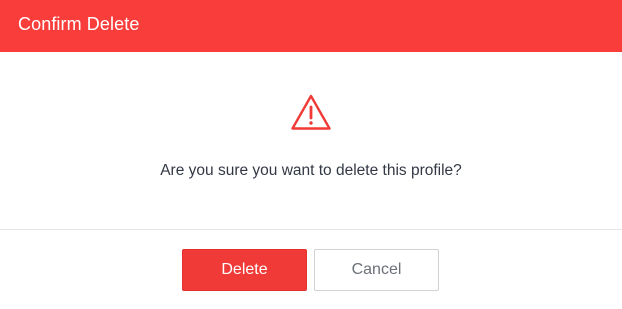  I want to click on warning-triangle-icon, so click(311, 112).